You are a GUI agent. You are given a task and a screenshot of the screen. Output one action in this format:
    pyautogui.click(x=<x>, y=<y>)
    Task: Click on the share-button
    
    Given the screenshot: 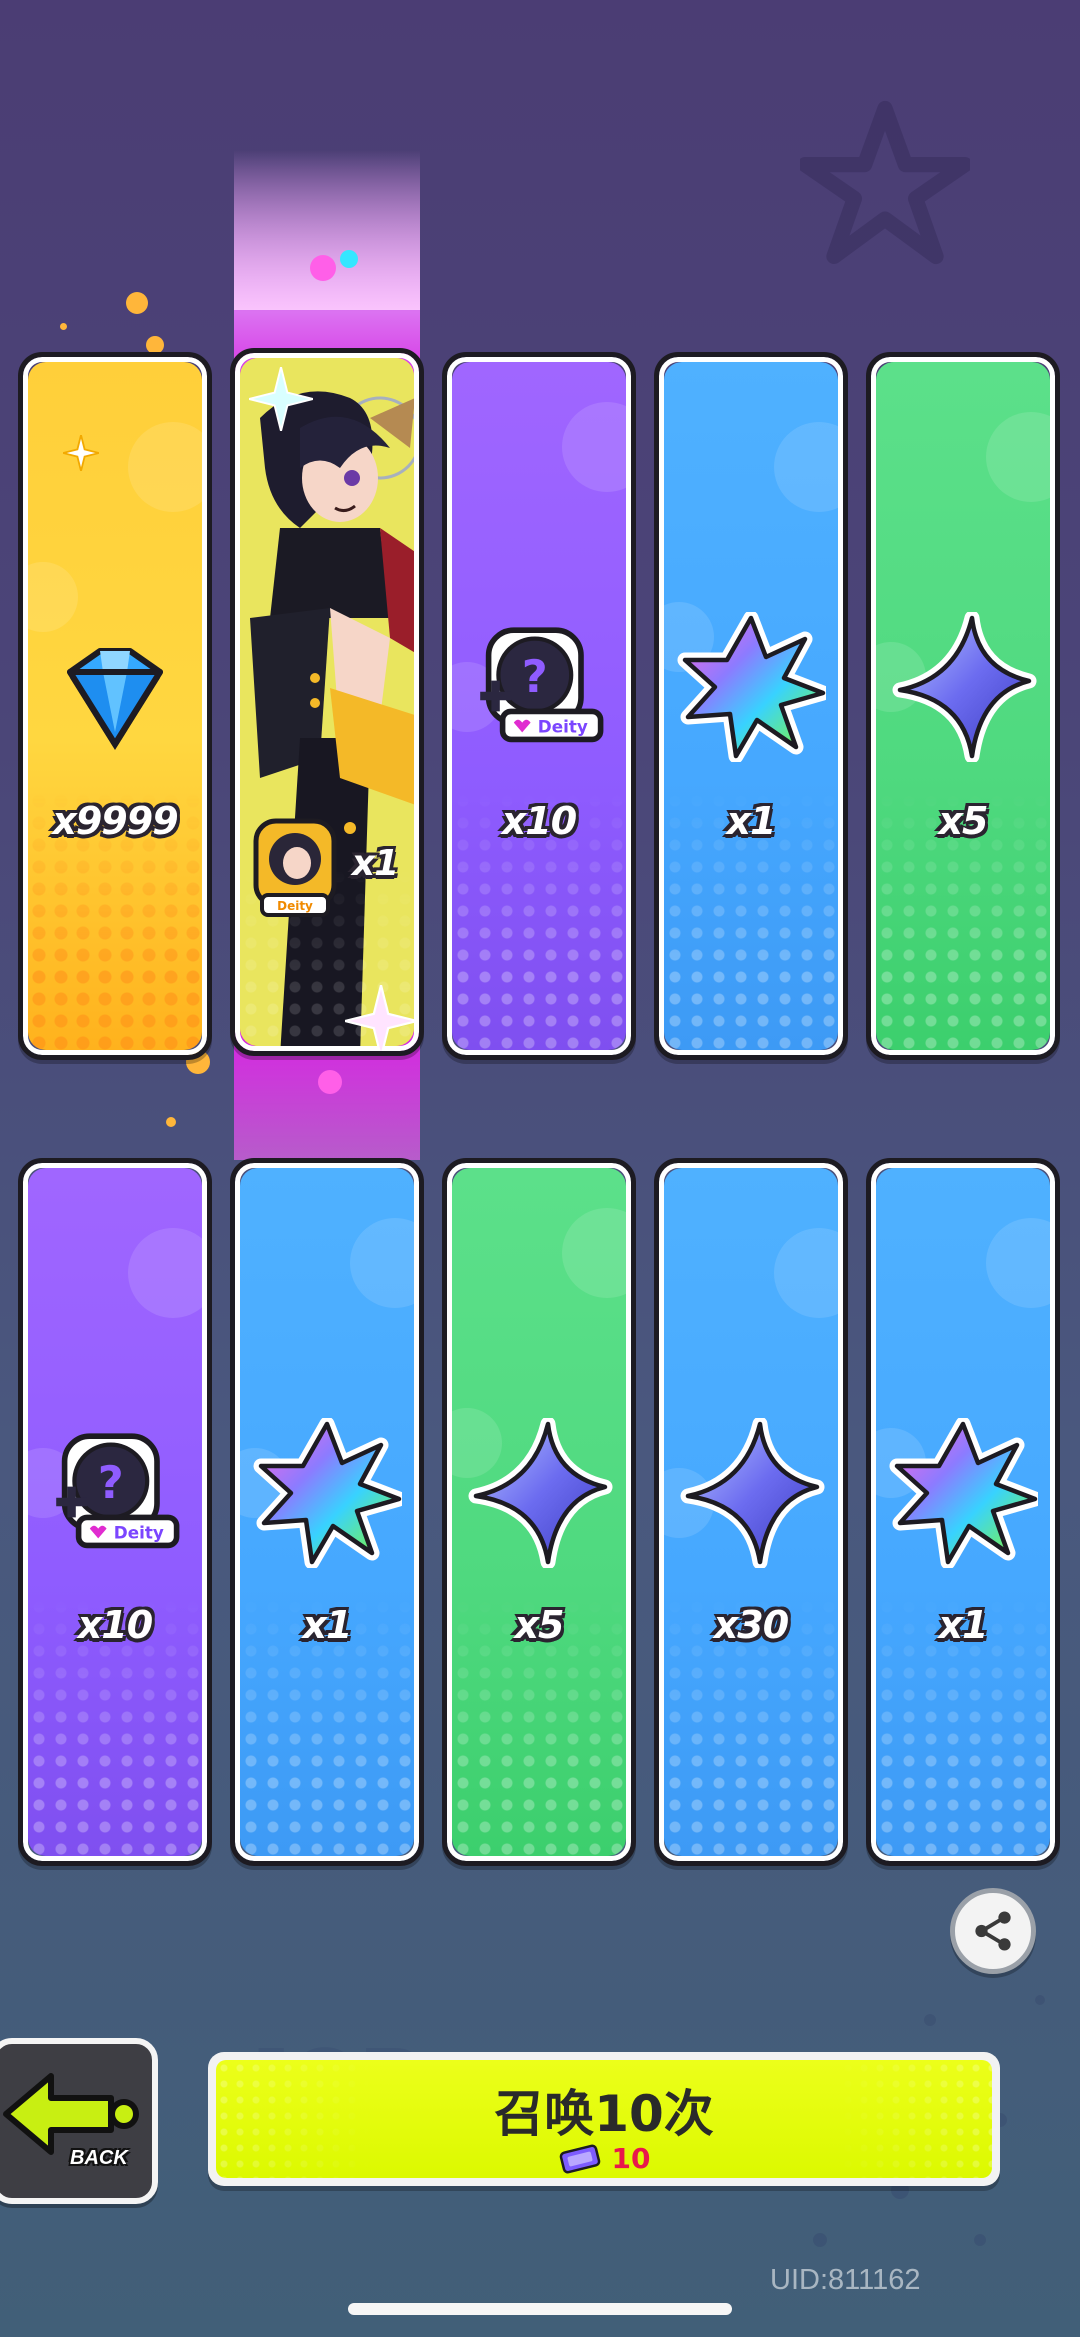 What is the action you would take?
    pyautogui.click(x=993, y=1931)
    